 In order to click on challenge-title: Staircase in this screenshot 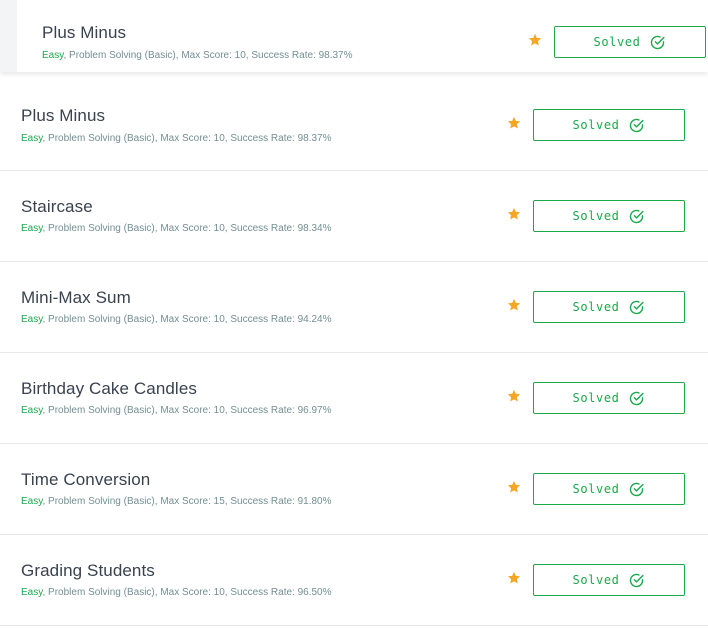, I will do `click(57, 207)`.